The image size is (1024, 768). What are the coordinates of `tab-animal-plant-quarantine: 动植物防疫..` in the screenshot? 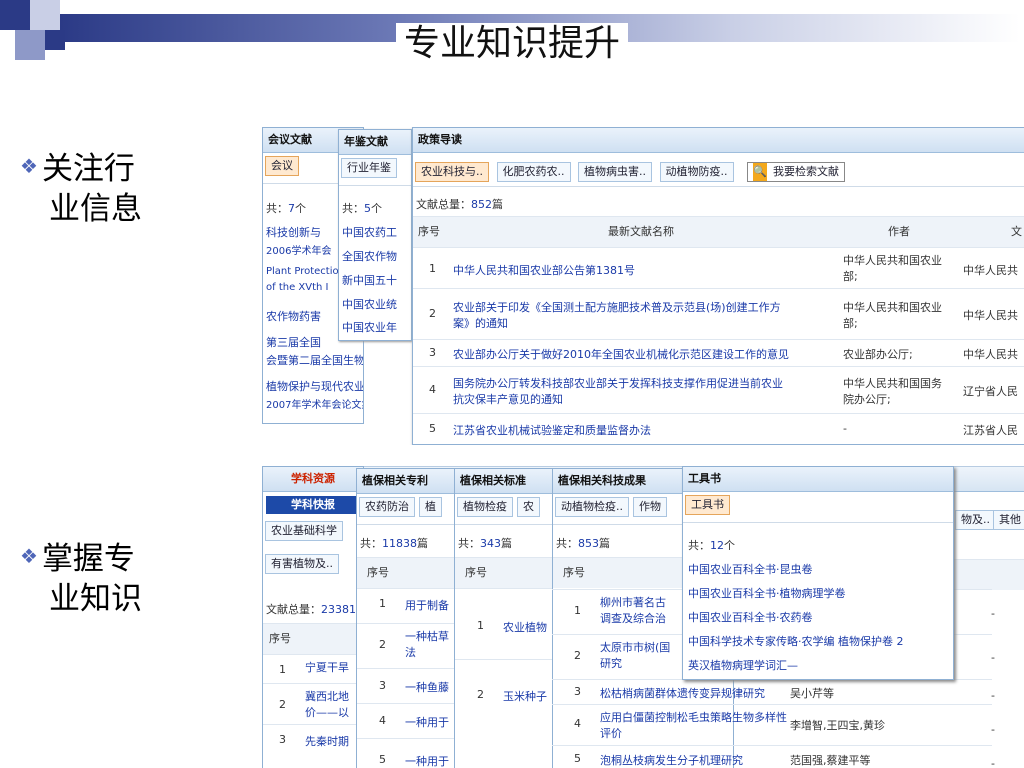 It's located at (696, 172).